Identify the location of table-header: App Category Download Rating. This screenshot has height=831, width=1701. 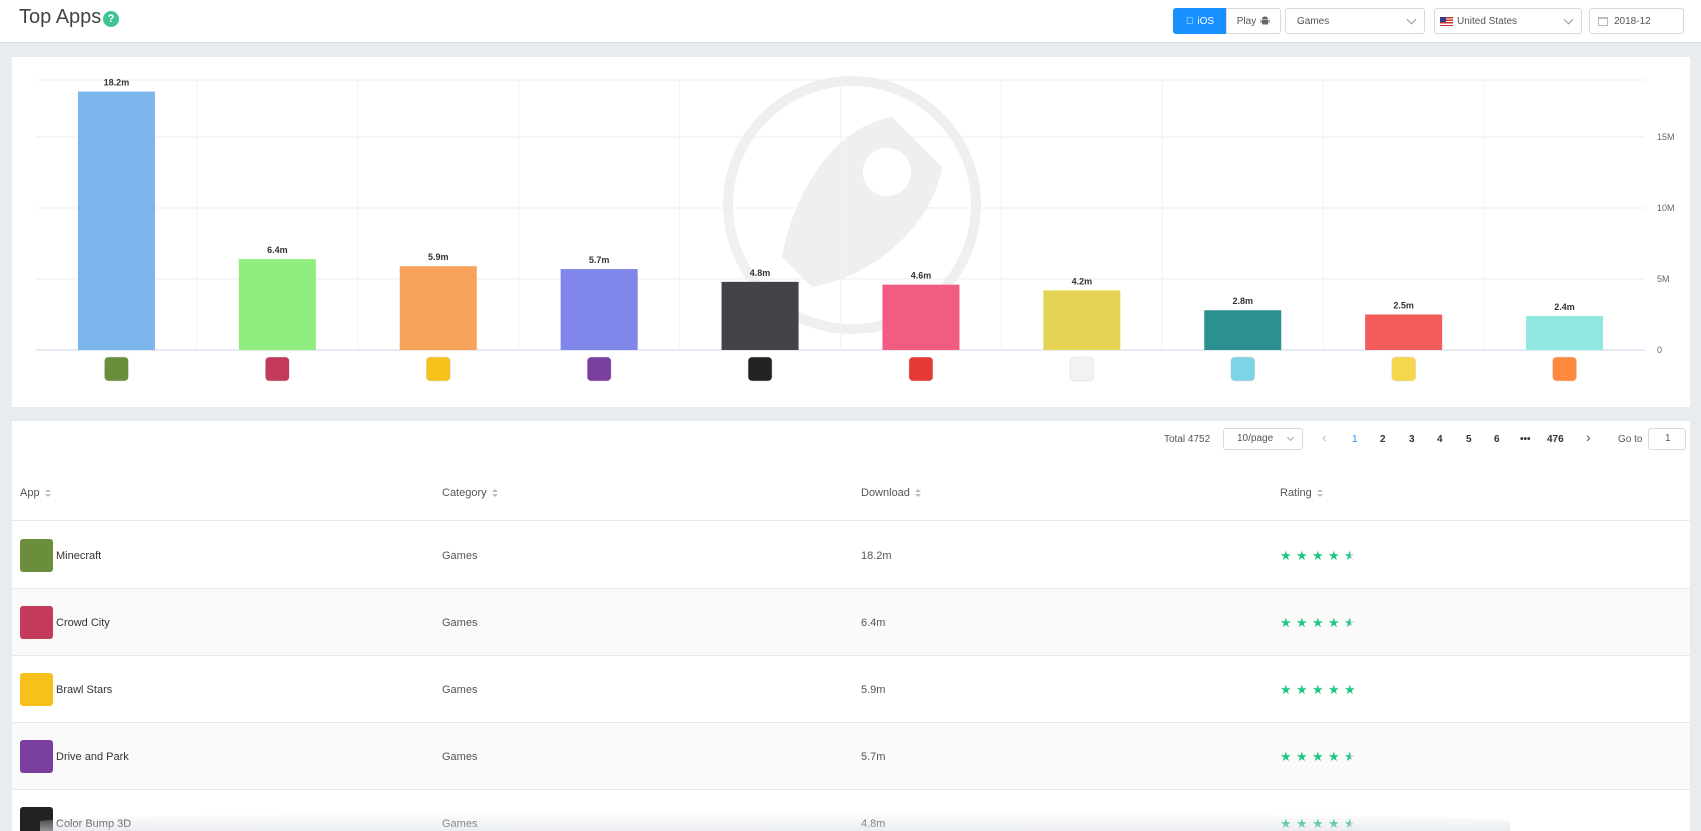
(851, 493).